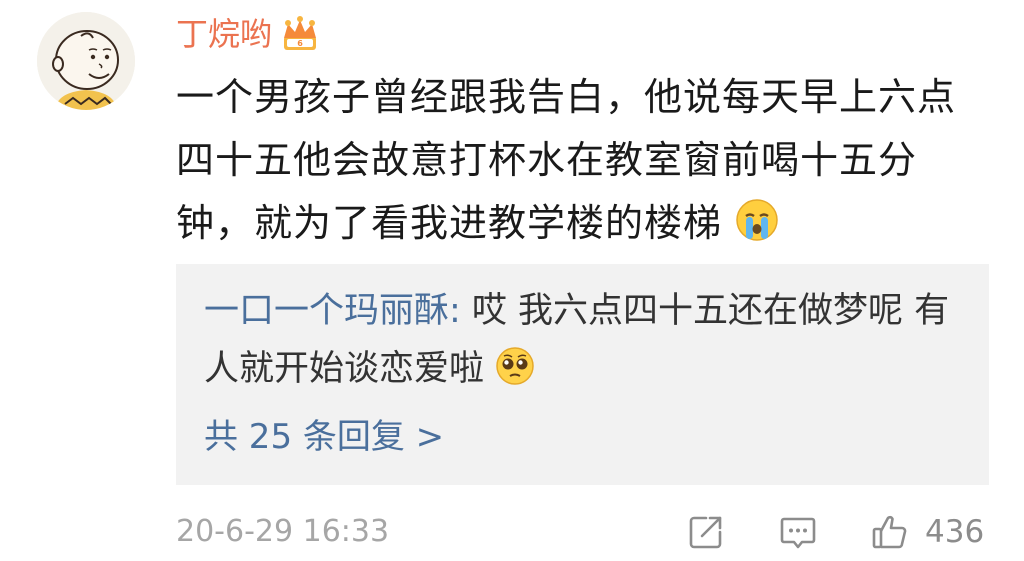  What do you see at coordinates (283, 531) in the screenshot?
I see `timestamp: 20-6-29 16:33` at bounding box center [283, 531].